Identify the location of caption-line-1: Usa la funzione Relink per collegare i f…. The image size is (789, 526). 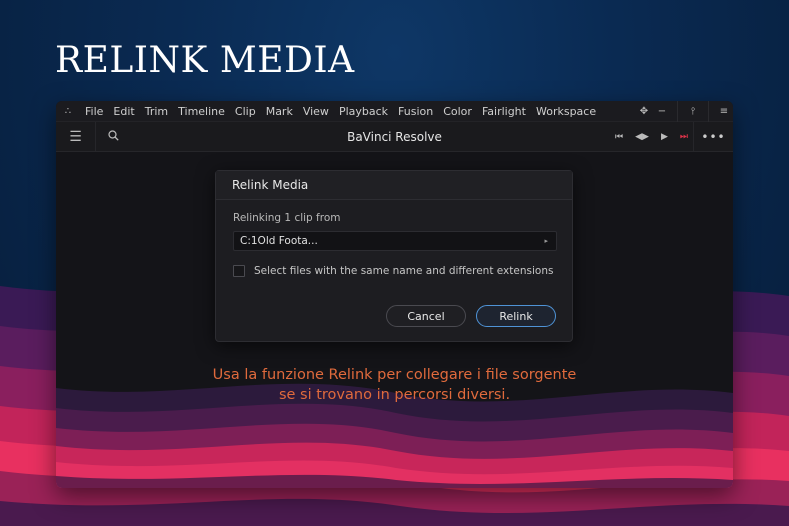
(394, 375).